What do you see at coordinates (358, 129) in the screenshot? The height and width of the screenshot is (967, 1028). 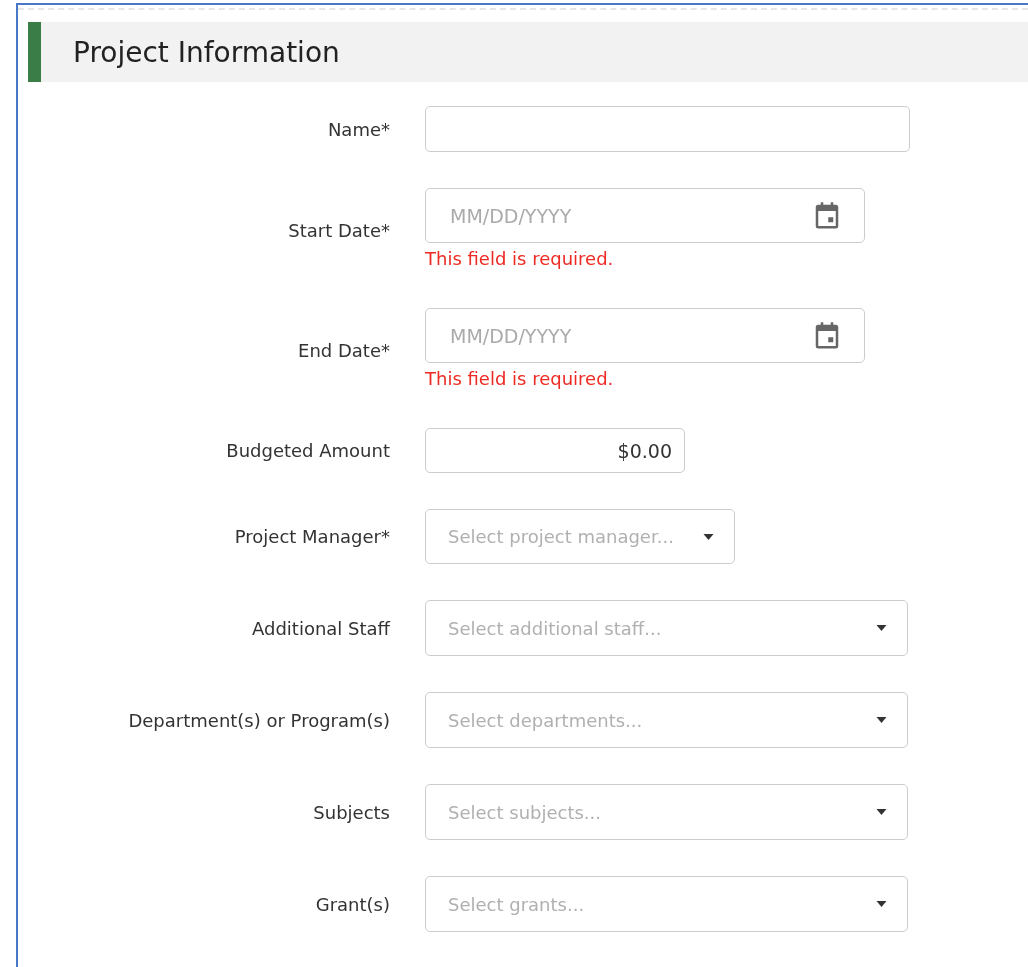 I see `field-label: Name*` at bounding box center [358, 129].